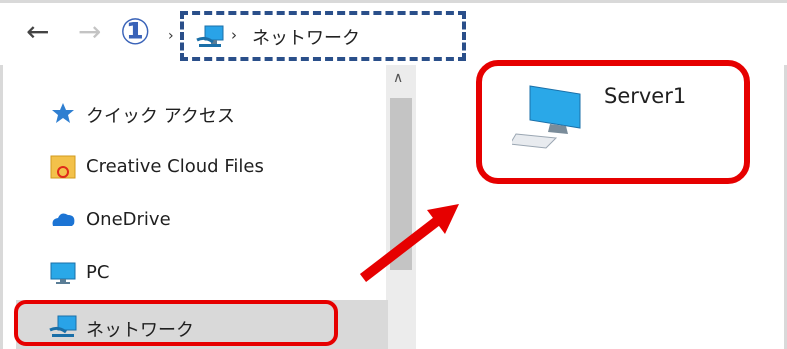  What do you see at coordinates (65, 115) in the screenshot?
I see `star-pin-icon` at bounding box center [65, 115].